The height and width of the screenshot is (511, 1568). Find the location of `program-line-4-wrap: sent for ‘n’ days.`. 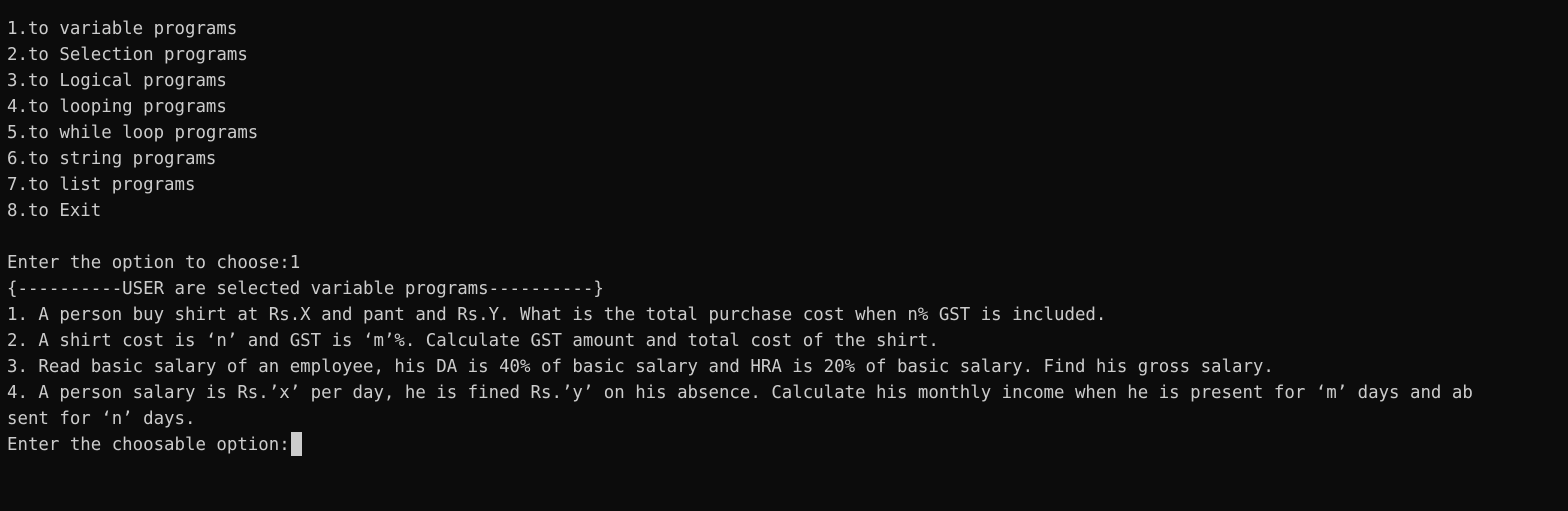

program-line-4-wrap: sent for ‘n’ days. is located at coordinates (101, 419).